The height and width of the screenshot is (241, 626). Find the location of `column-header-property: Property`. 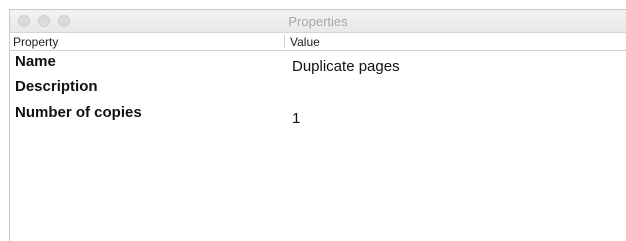

column-header-property: Property is located at coordinates (35, 42).